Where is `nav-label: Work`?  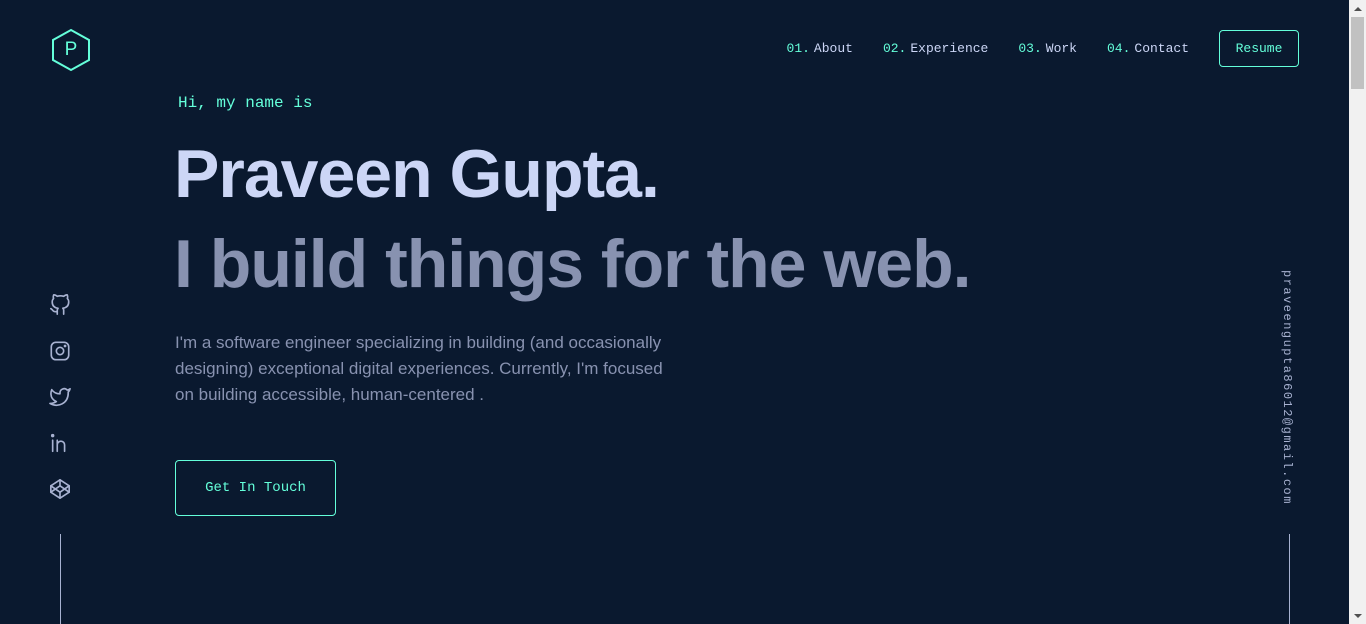 nav-label: Work is located at coordinates (1061, 48).